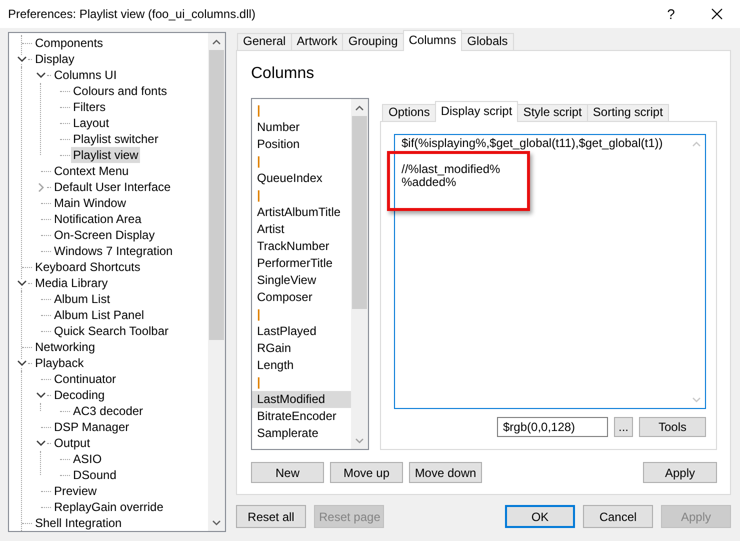 Image resolution: width=740 pixels, height=541 pixels. I want to click on button: Reset all, so click(271, 516).